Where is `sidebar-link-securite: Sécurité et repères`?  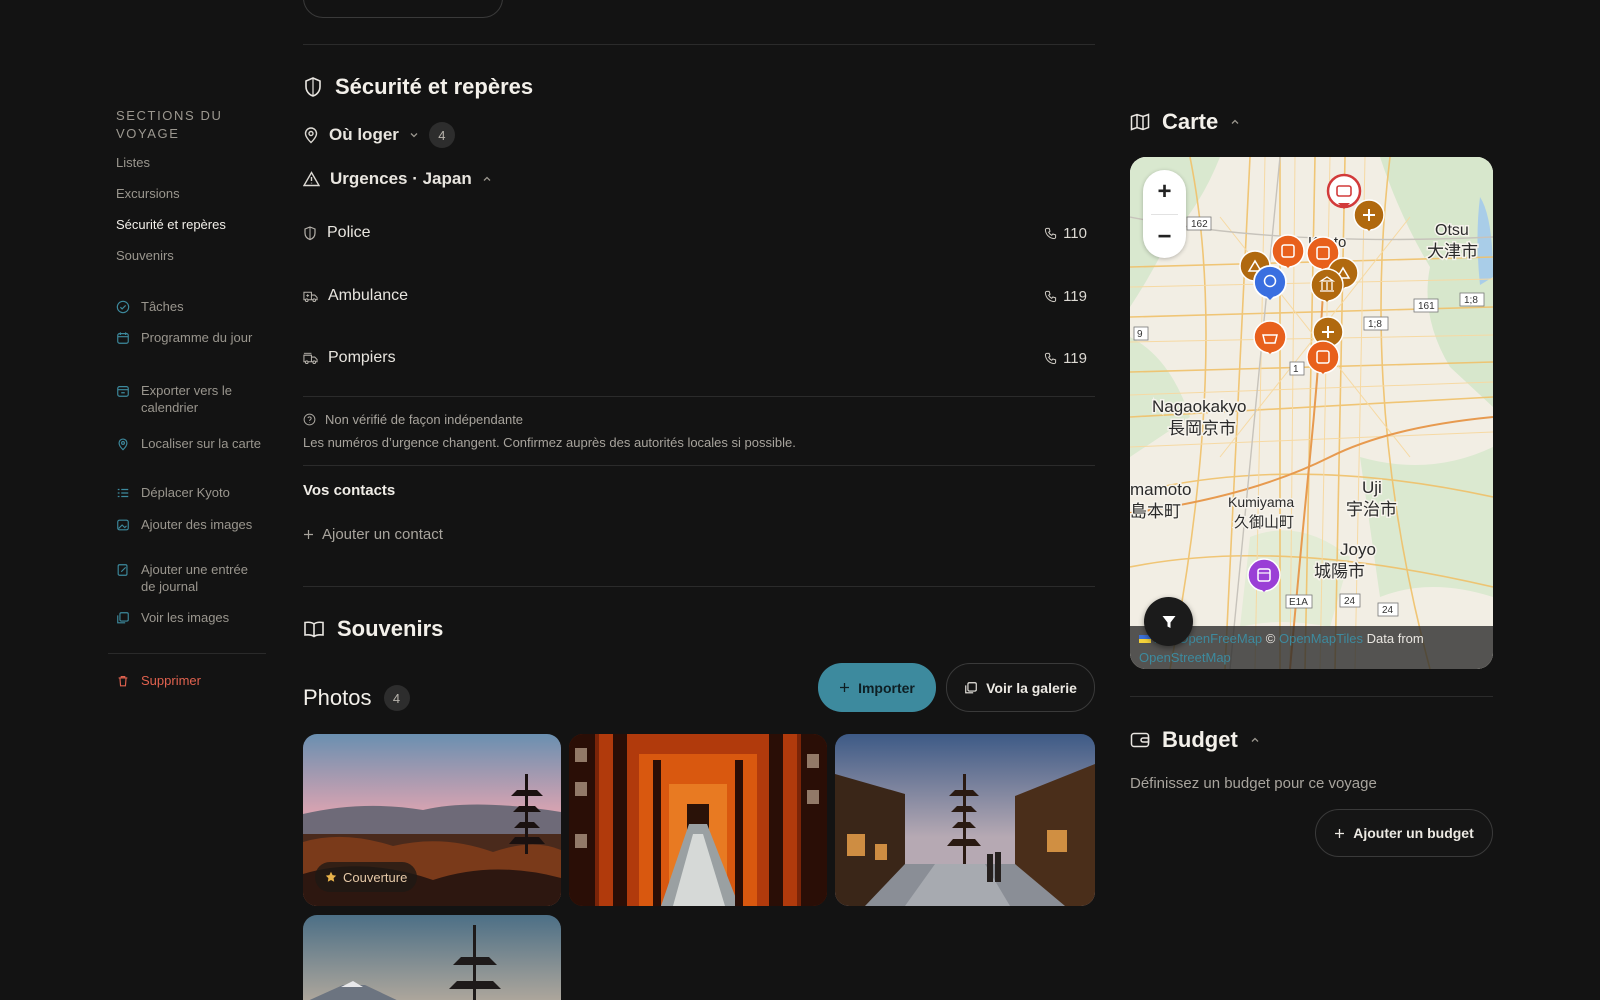 sidebar-link-securite: Sécurité et repères is located at coordinates (171, 224).